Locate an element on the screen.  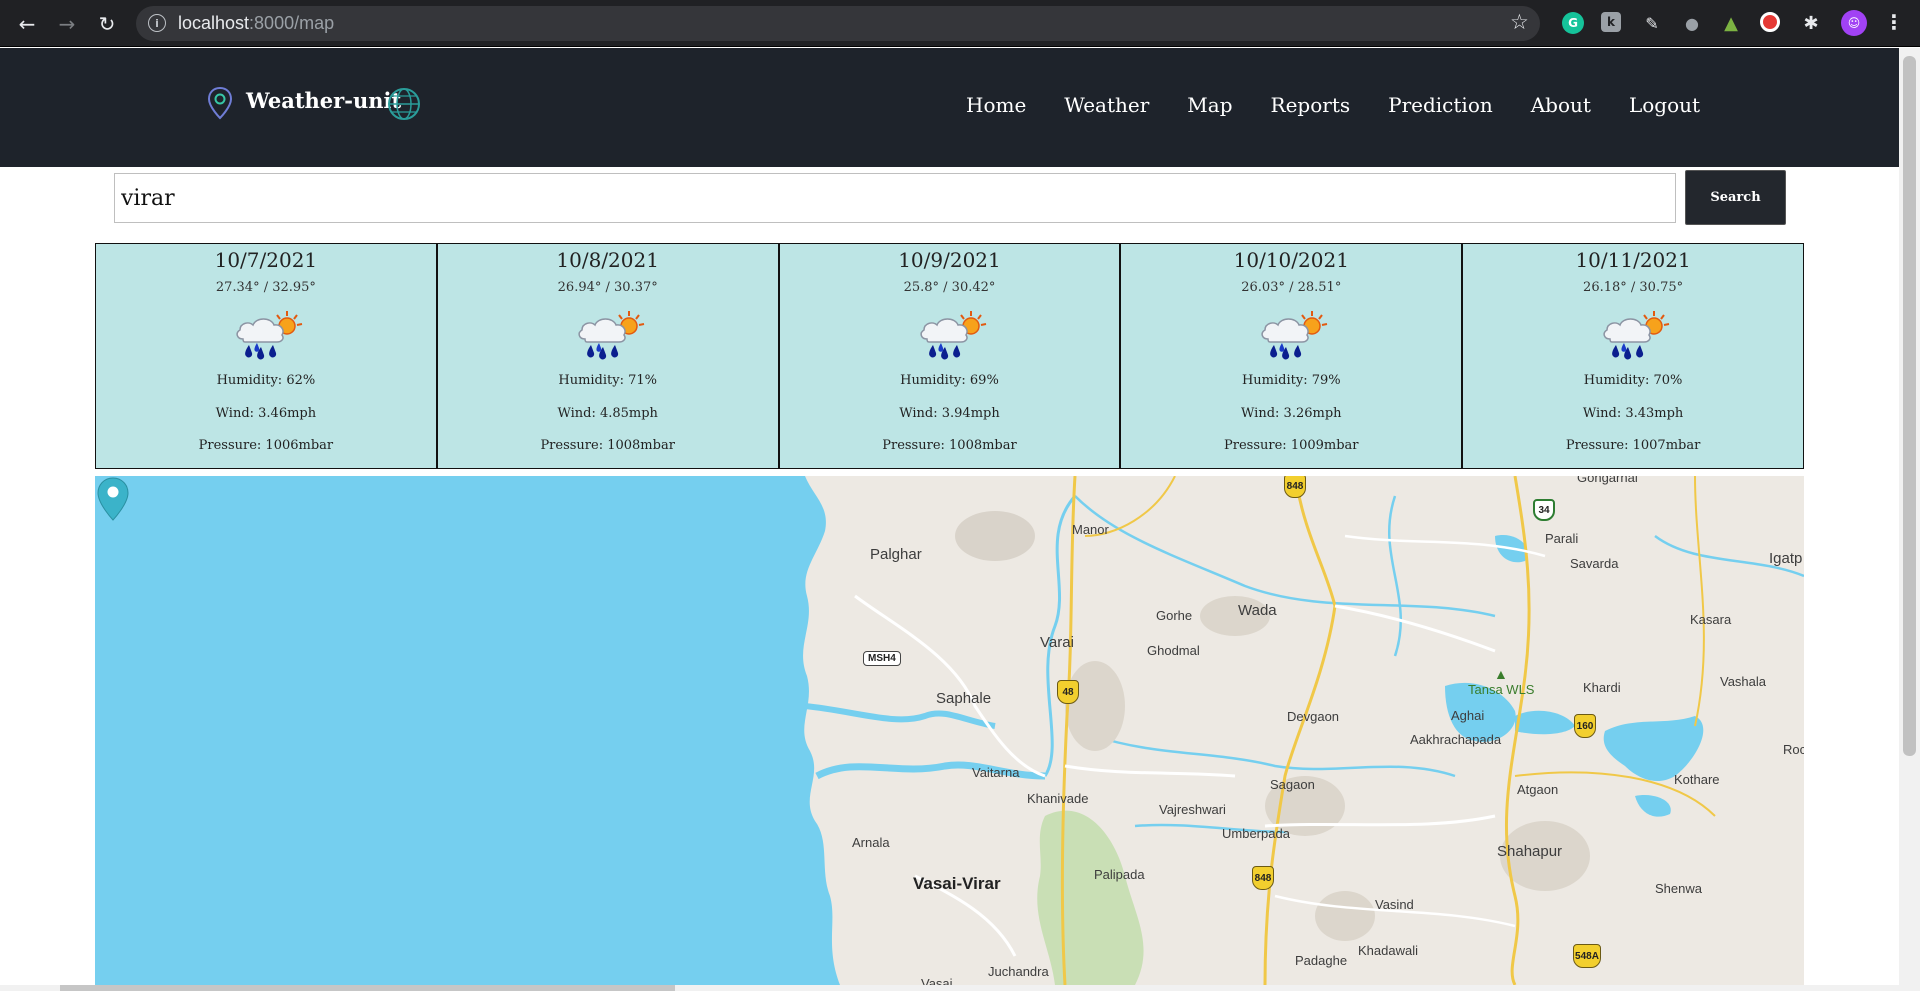
forecast-date: 10/8/2021 is located at coordinates (607, 260).